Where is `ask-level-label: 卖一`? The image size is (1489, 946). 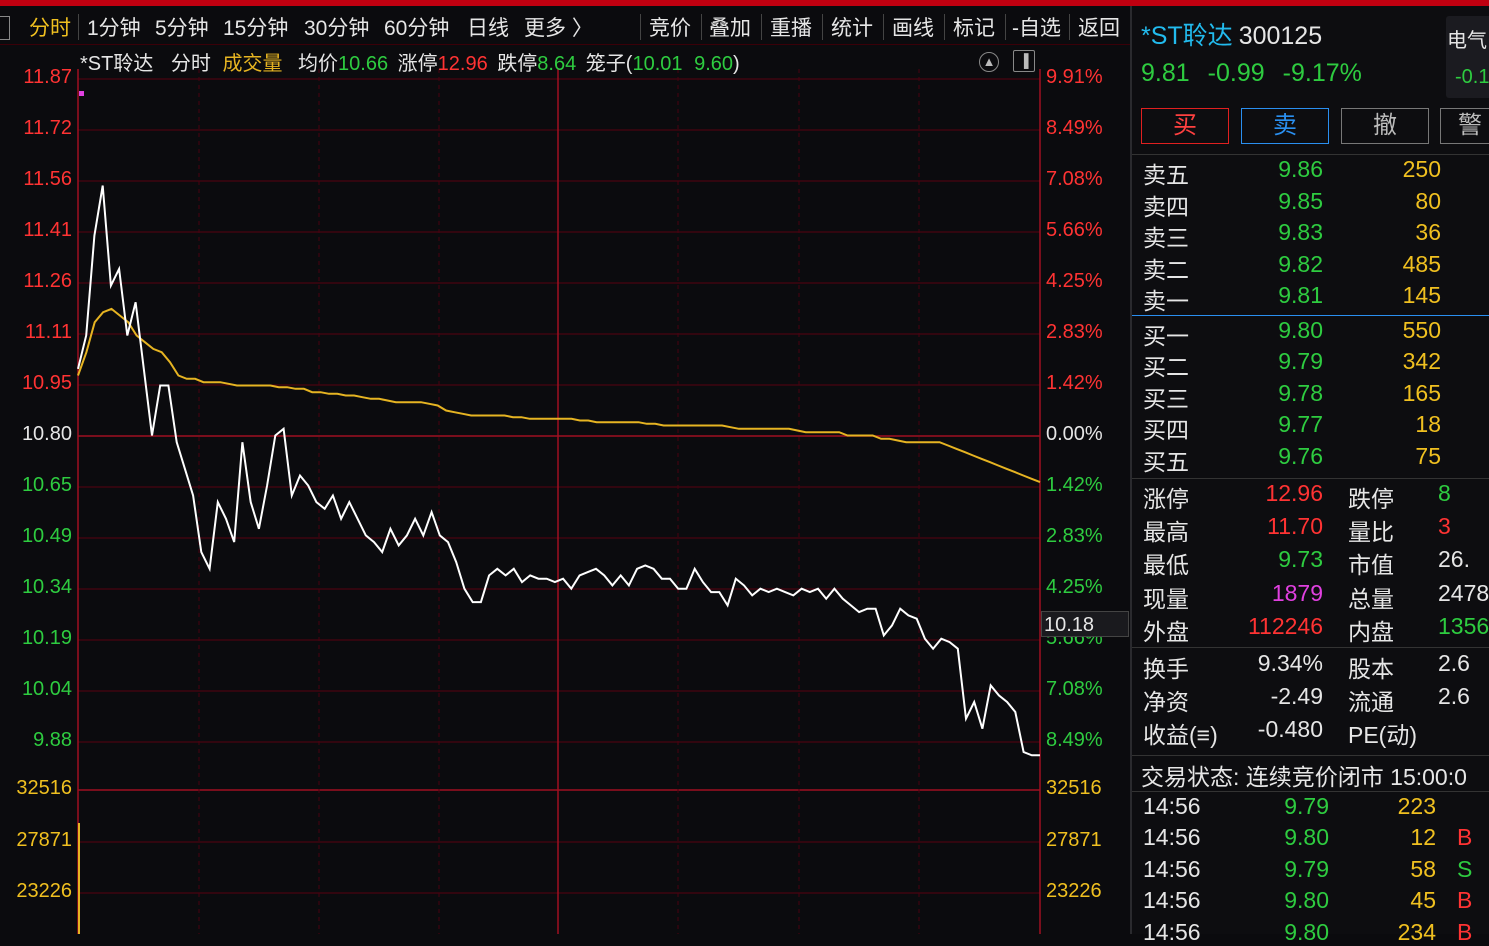 ask-level-label: 卖一 is located at coordinates (1166, 301).